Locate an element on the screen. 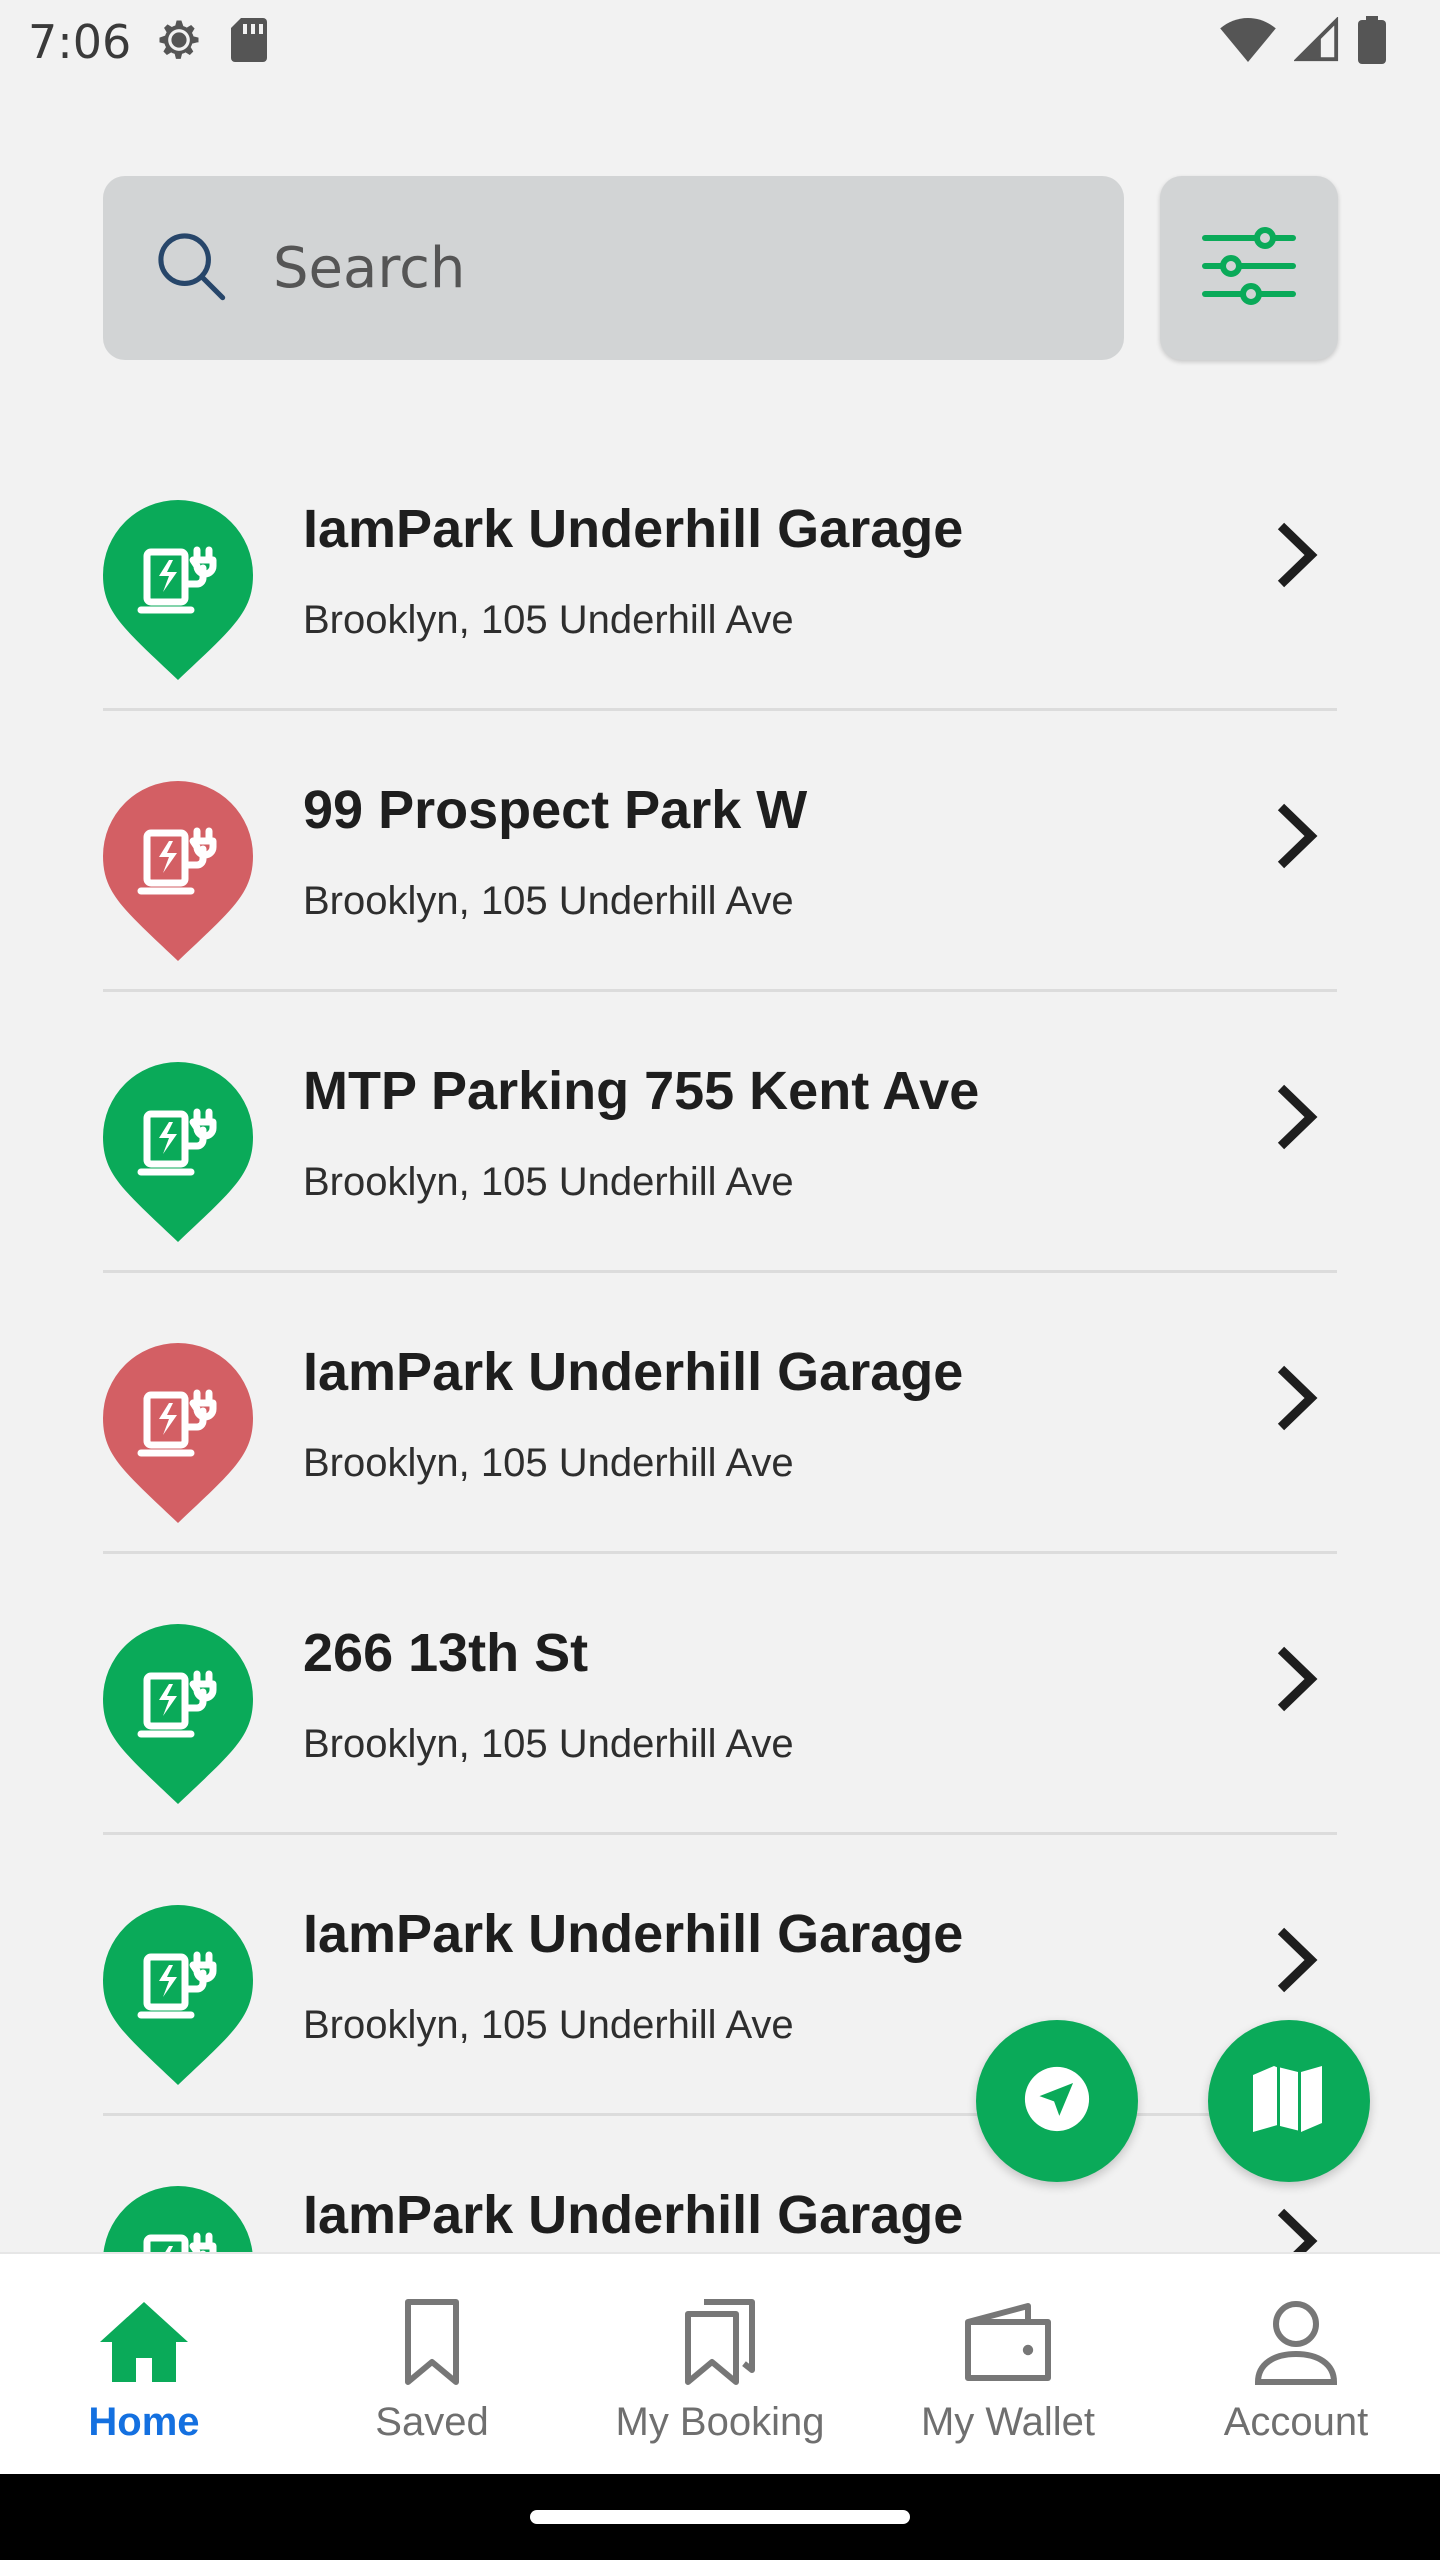 Image resolution: width=1440 pixels, height=2560 pixels. bottom-navigation: Home Saved My Booking My Wallet Account is located at coordinates (720, 2363).